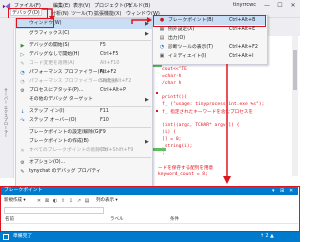  Describe the element at coordinates (150, 237) in the screenshot. I see `status-bar` at that location.